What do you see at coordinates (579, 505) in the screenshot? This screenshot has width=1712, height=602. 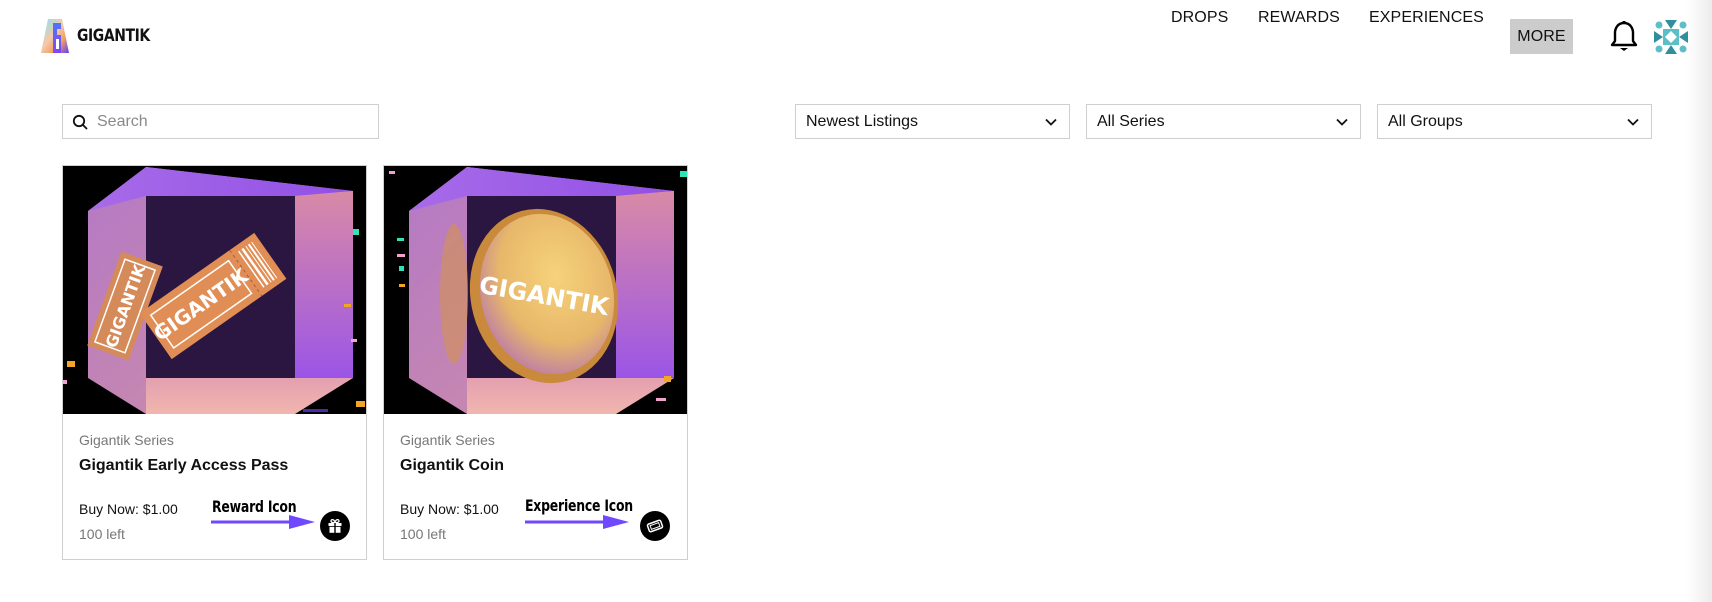 I see `annotation-label: Experience Icon` at bounding box center [579, 505].